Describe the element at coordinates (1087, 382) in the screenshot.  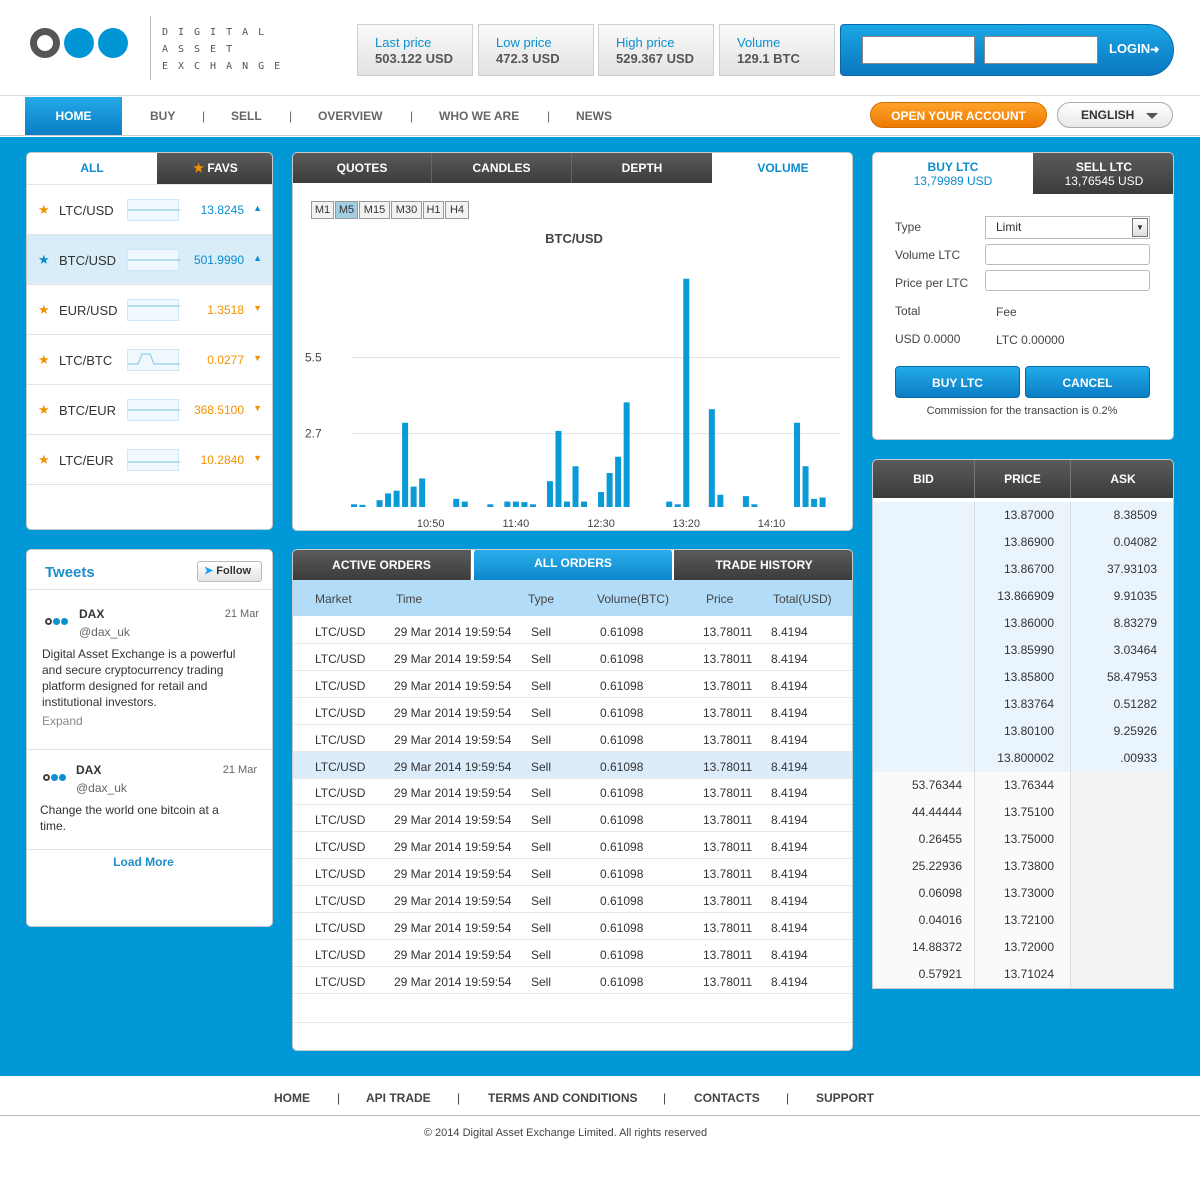
I see `cancel-button: CANCEL` at that location.